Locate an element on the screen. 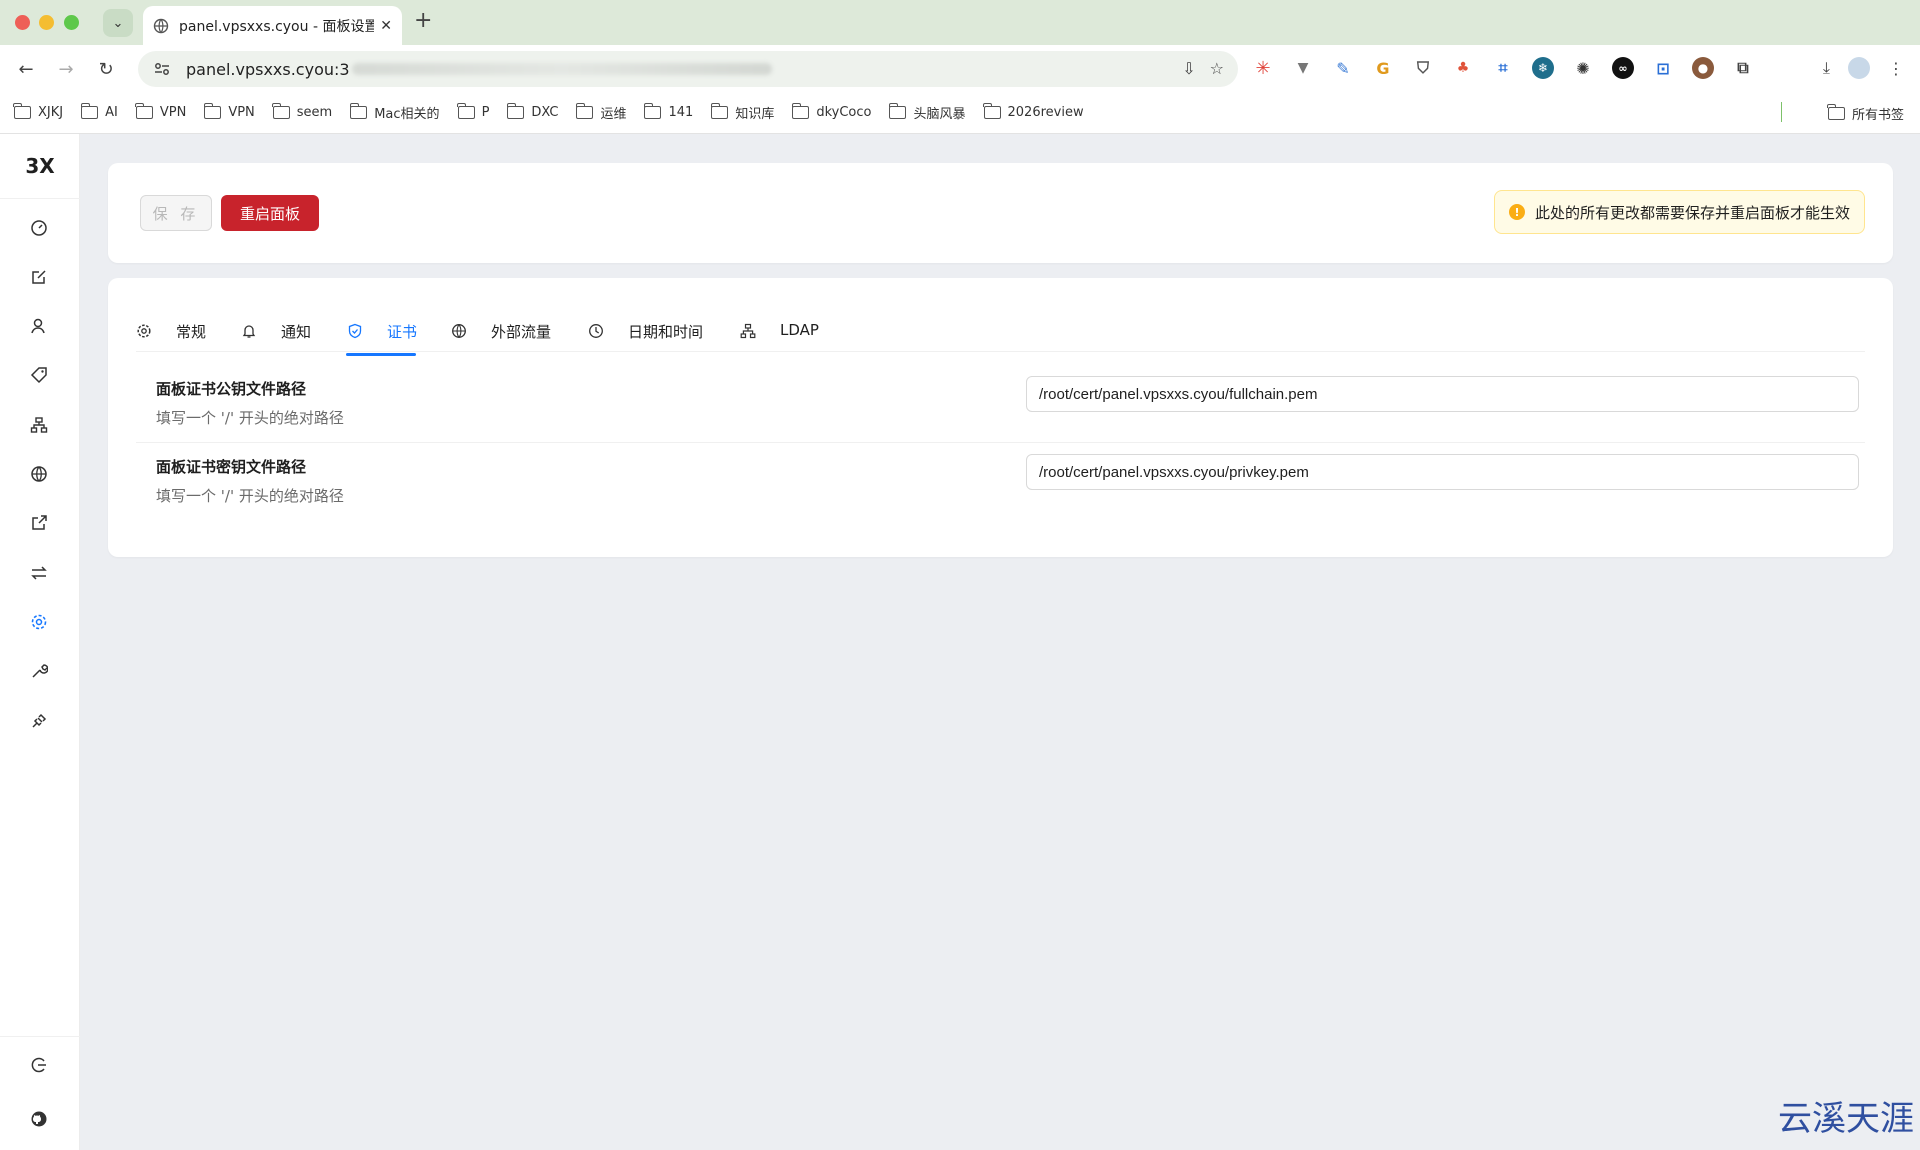 The height and width of the screenshot is (1150, 1920). tab-general: 常规 is located at coordinates (171, 335).